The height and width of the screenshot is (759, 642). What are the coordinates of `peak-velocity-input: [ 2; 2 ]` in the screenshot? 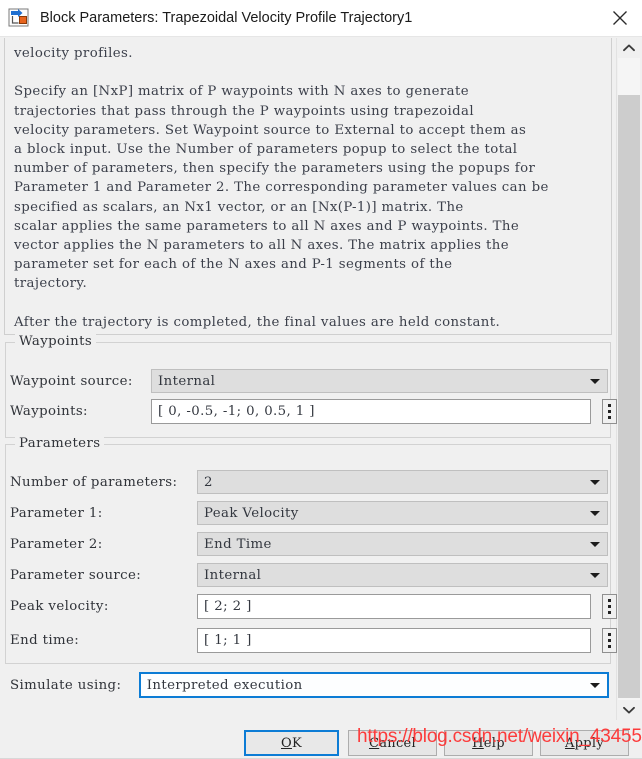 It's located at (394, 606).